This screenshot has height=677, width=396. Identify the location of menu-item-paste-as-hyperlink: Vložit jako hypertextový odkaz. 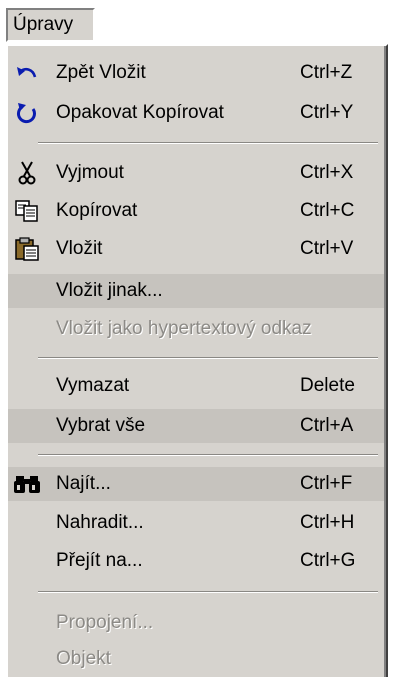
(197, 329).